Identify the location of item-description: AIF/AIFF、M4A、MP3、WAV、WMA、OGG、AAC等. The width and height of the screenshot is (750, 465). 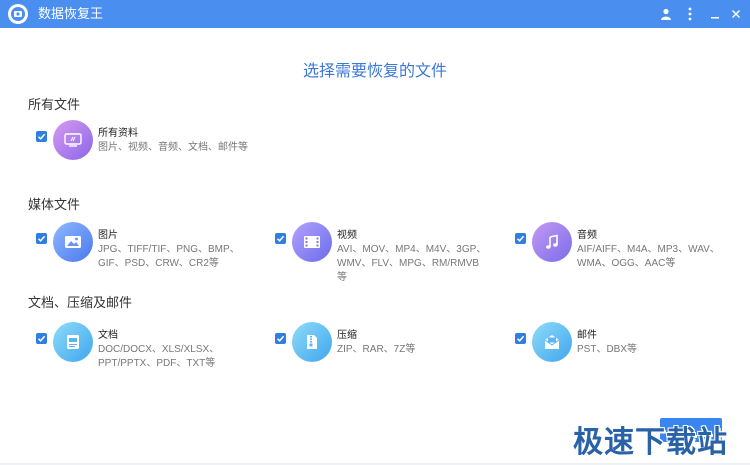
(648, 256).